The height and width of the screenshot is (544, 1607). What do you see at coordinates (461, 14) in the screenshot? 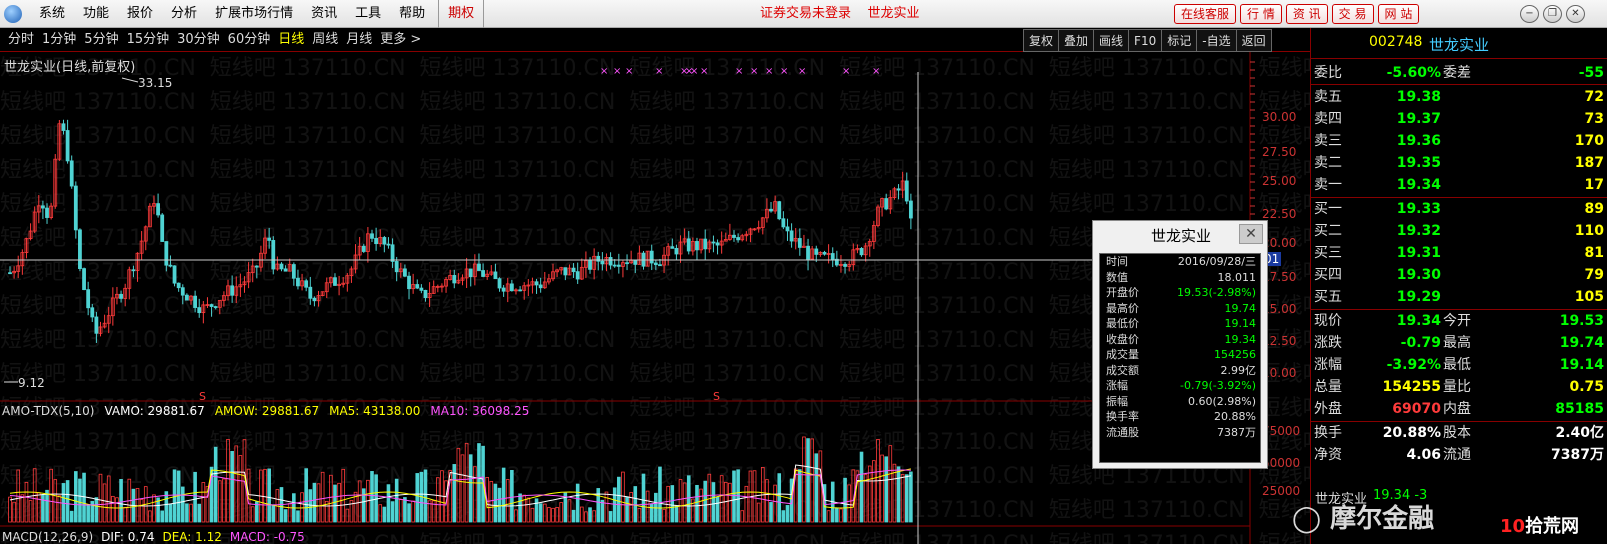
I see `menu-options: 期权` at bounding box center [461, 14].